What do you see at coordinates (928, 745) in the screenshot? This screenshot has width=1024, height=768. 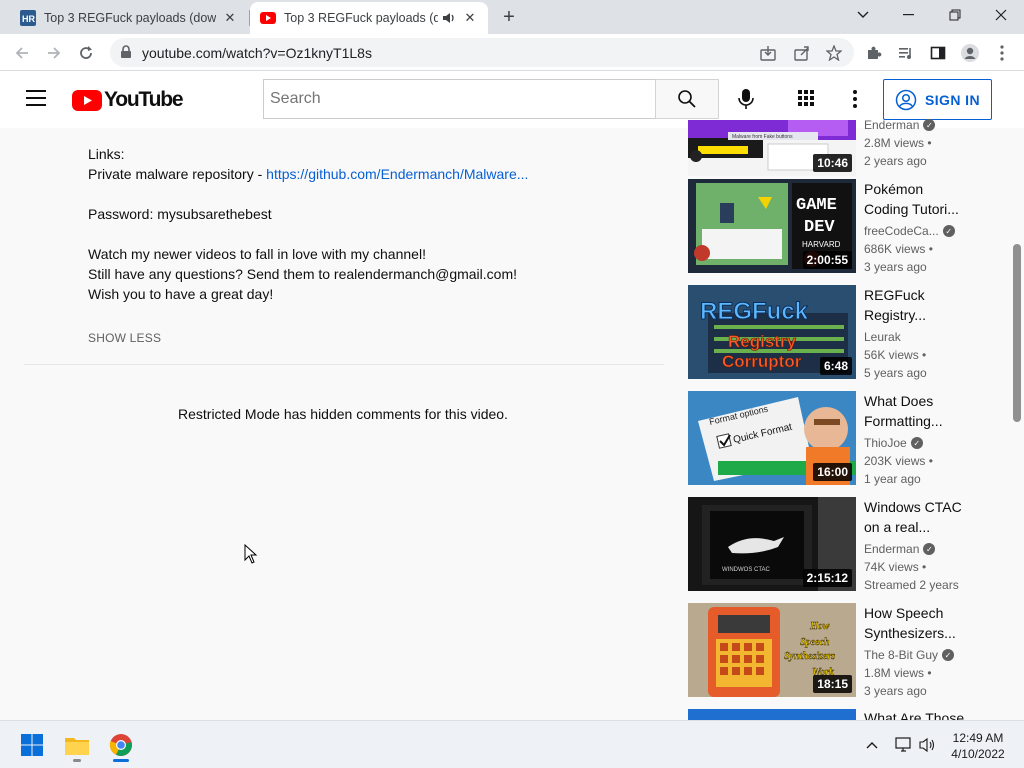 I see `volume-icon` at bounding box center [928, 745].